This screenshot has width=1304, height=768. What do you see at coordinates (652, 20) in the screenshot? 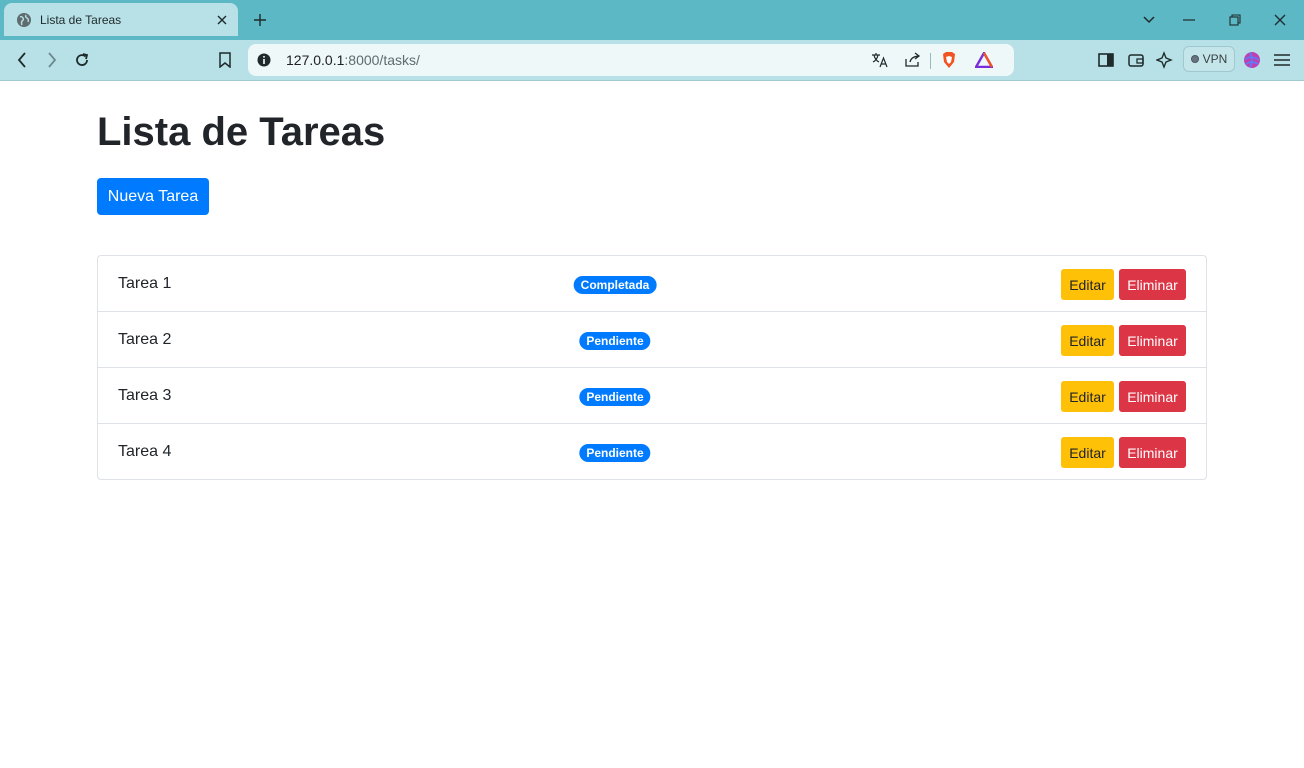
I see `tab-strip: Lista de Tareas` at bounding box center [652, 20].